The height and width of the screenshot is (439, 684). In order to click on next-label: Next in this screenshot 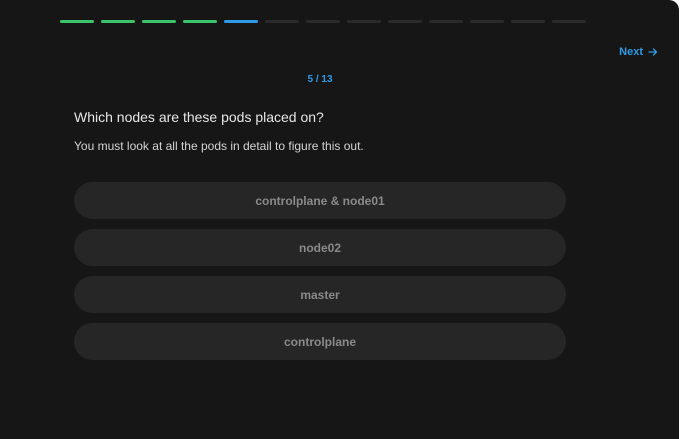, I will do `click(631, 52)`.